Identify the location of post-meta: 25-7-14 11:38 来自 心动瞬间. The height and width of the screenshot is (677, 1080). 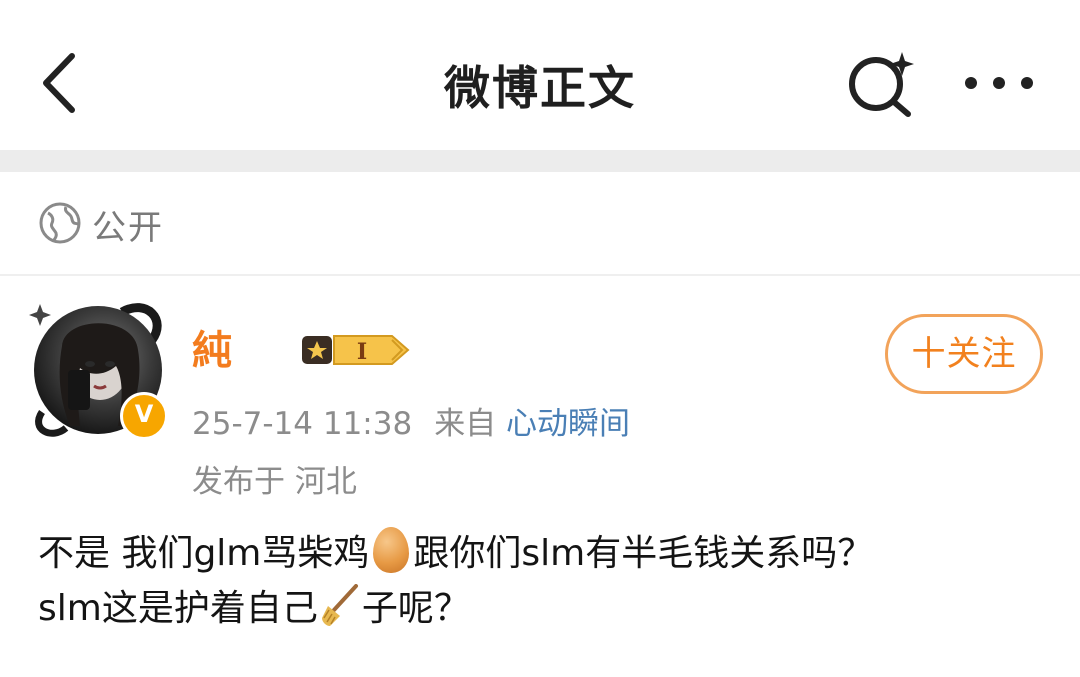
(411, 420).